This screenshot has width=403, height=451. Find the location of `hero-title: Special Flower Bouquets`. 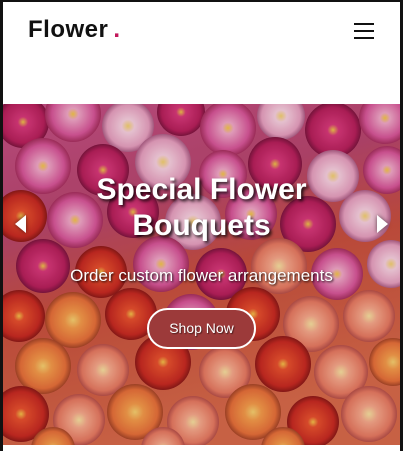

hero-title: Special Flower Bouquets is located at coordinates (201, 207).